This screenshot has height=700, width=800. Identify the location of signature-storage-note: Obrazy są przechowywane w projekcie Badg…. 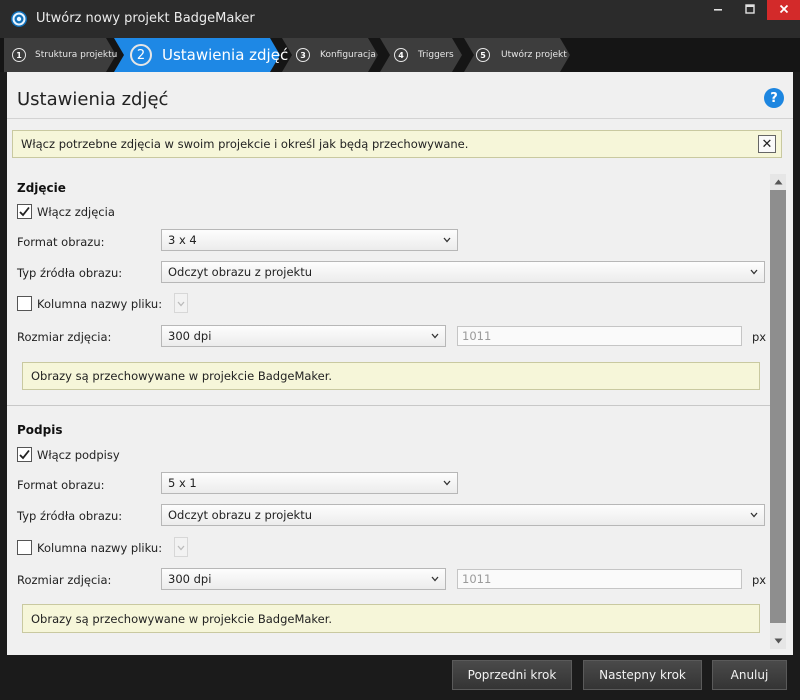
(391, 618).